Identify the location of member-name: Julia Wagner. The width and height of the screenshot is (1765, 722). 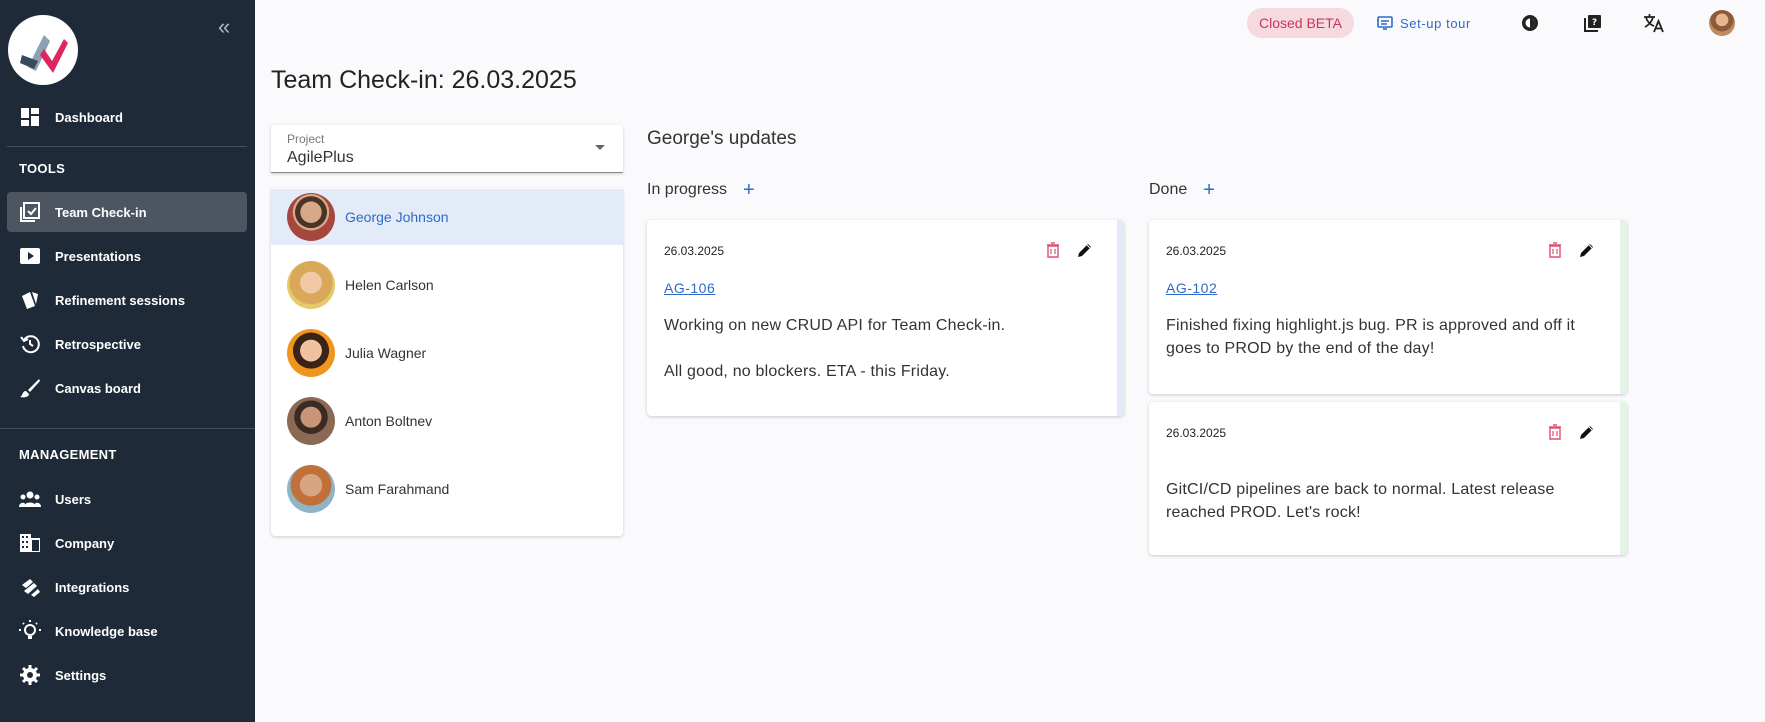
(386, 353).